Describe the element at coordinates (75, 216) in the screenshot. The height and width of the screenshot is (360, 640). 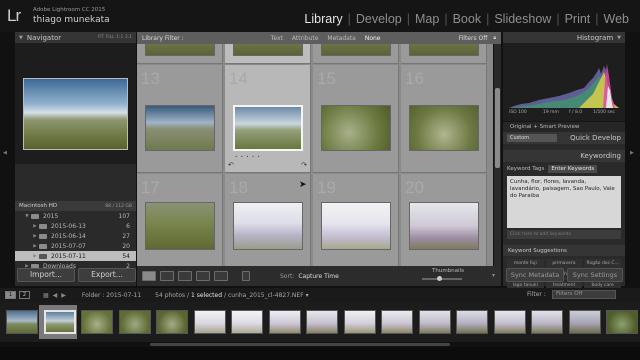
I see `folder-row: ▼ 2015 107` at that location.